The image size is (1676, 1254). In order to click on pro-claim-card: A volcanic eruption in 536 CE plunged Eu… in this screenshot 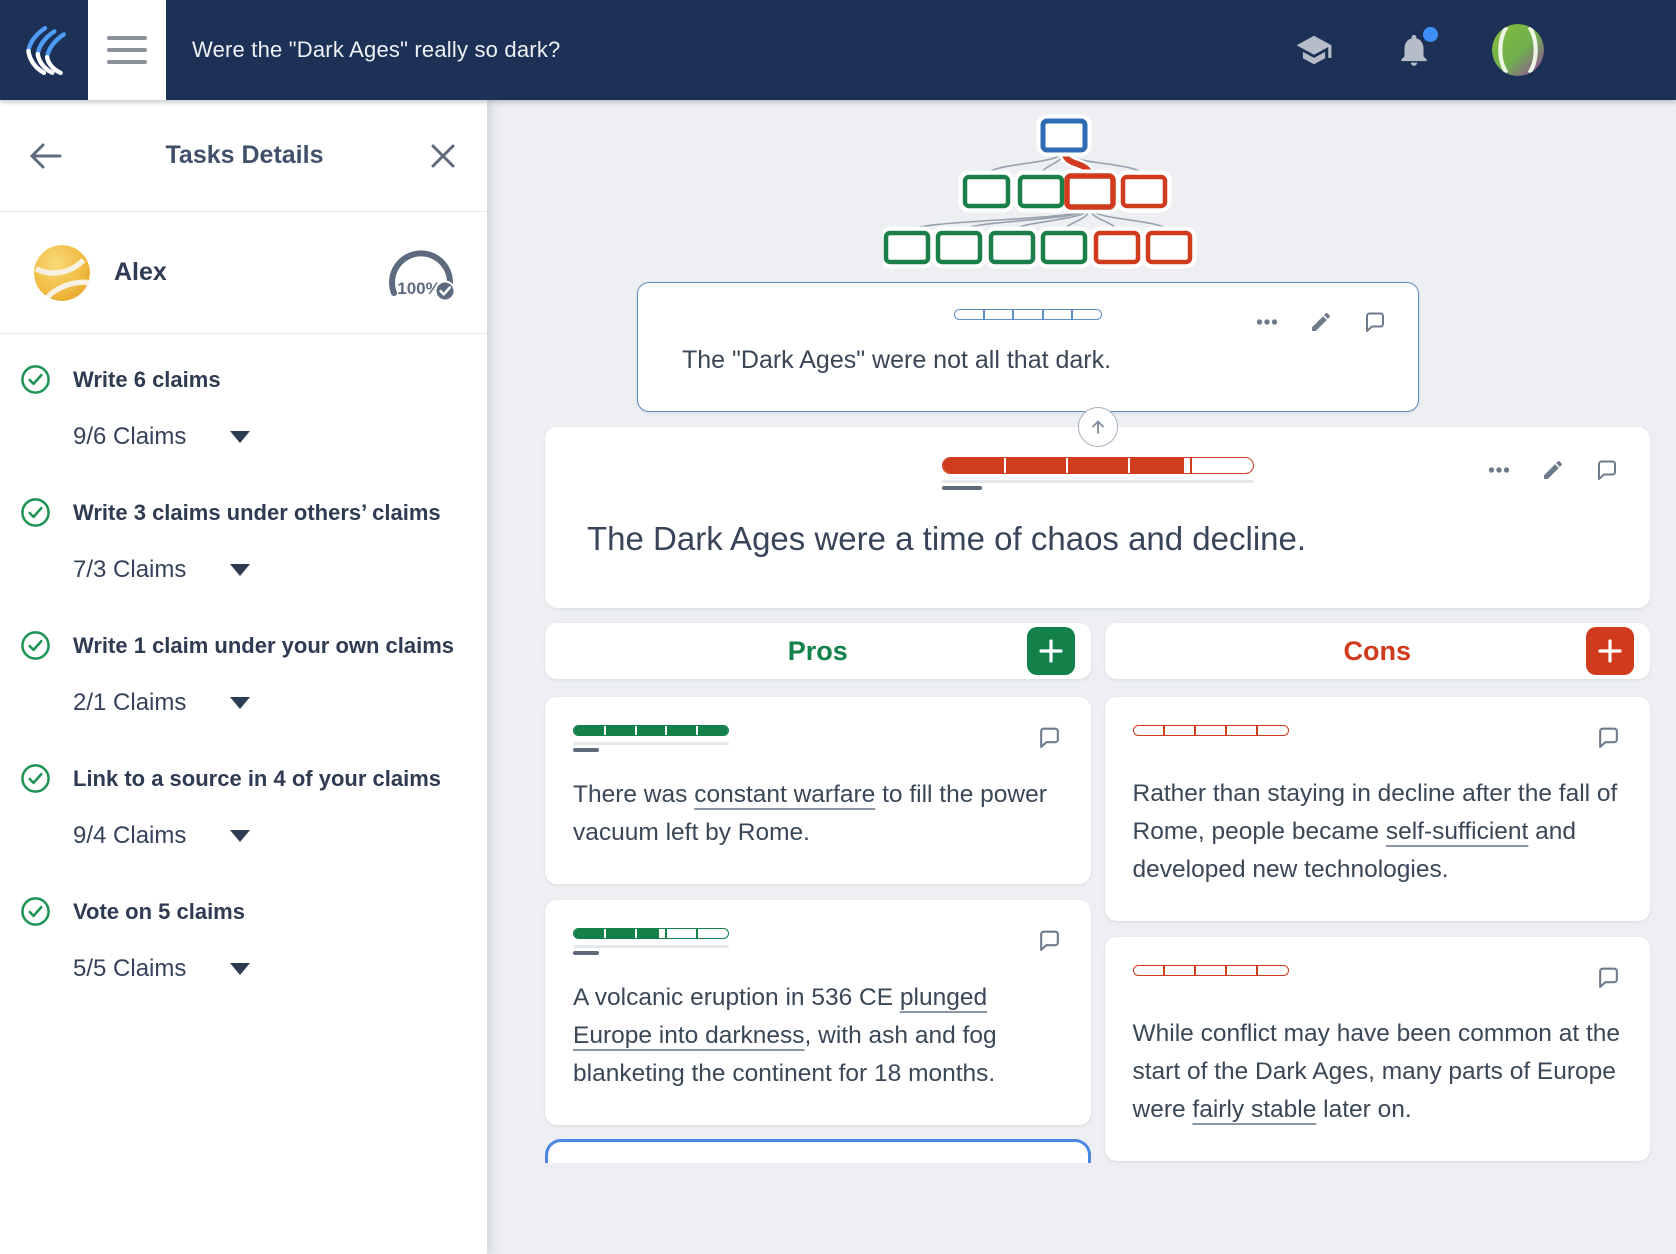, I will do `click(818, 1012)`.